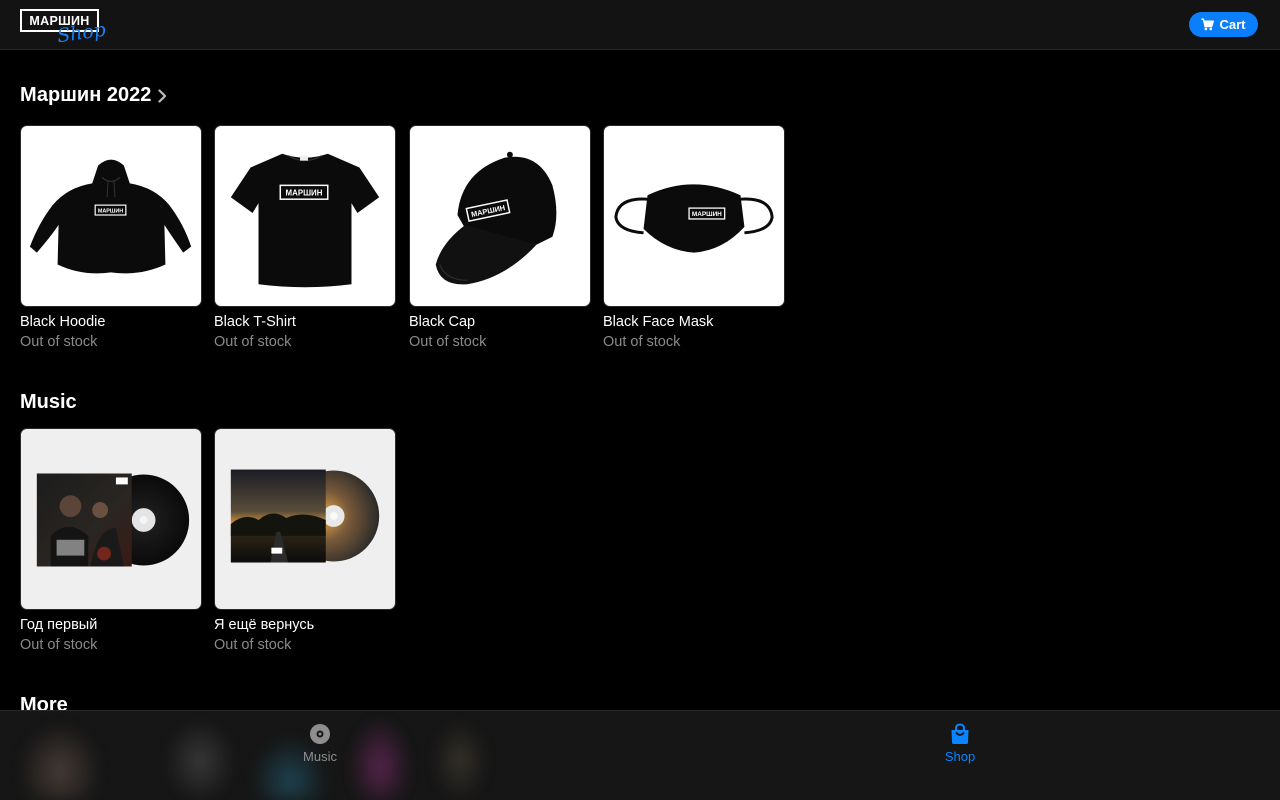 This screenshot has width=1280, height=800. What do you see at coordinates (320, 756) in the screenshot?
I see `tab-music-label: Music` at bounding box center [320, 756].